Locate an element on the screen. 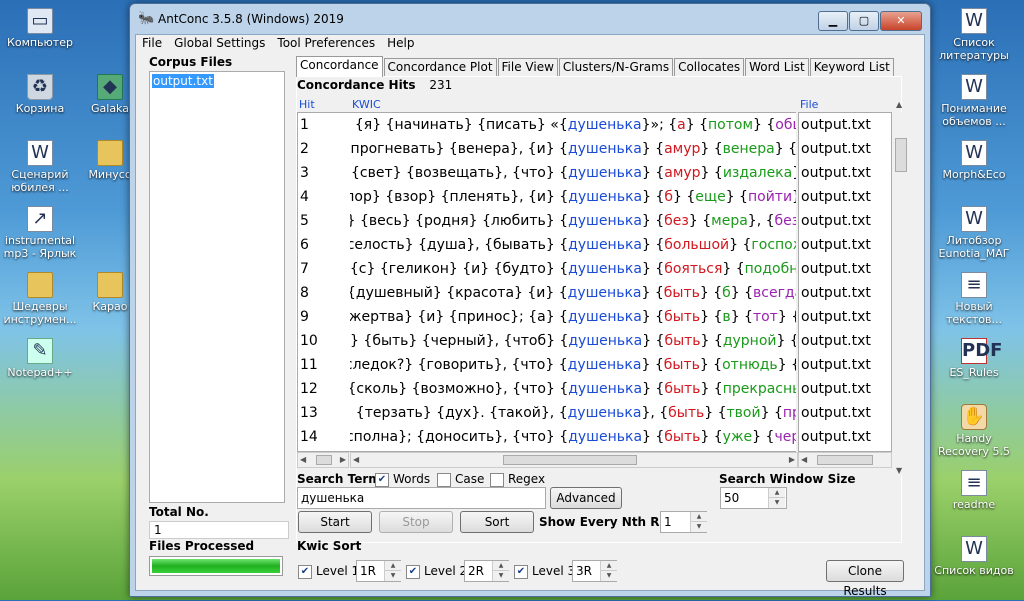 The image size is (1024, 601). desktop-icon-left-0: ▭ Компьютер is located at coordinates (40, 28).